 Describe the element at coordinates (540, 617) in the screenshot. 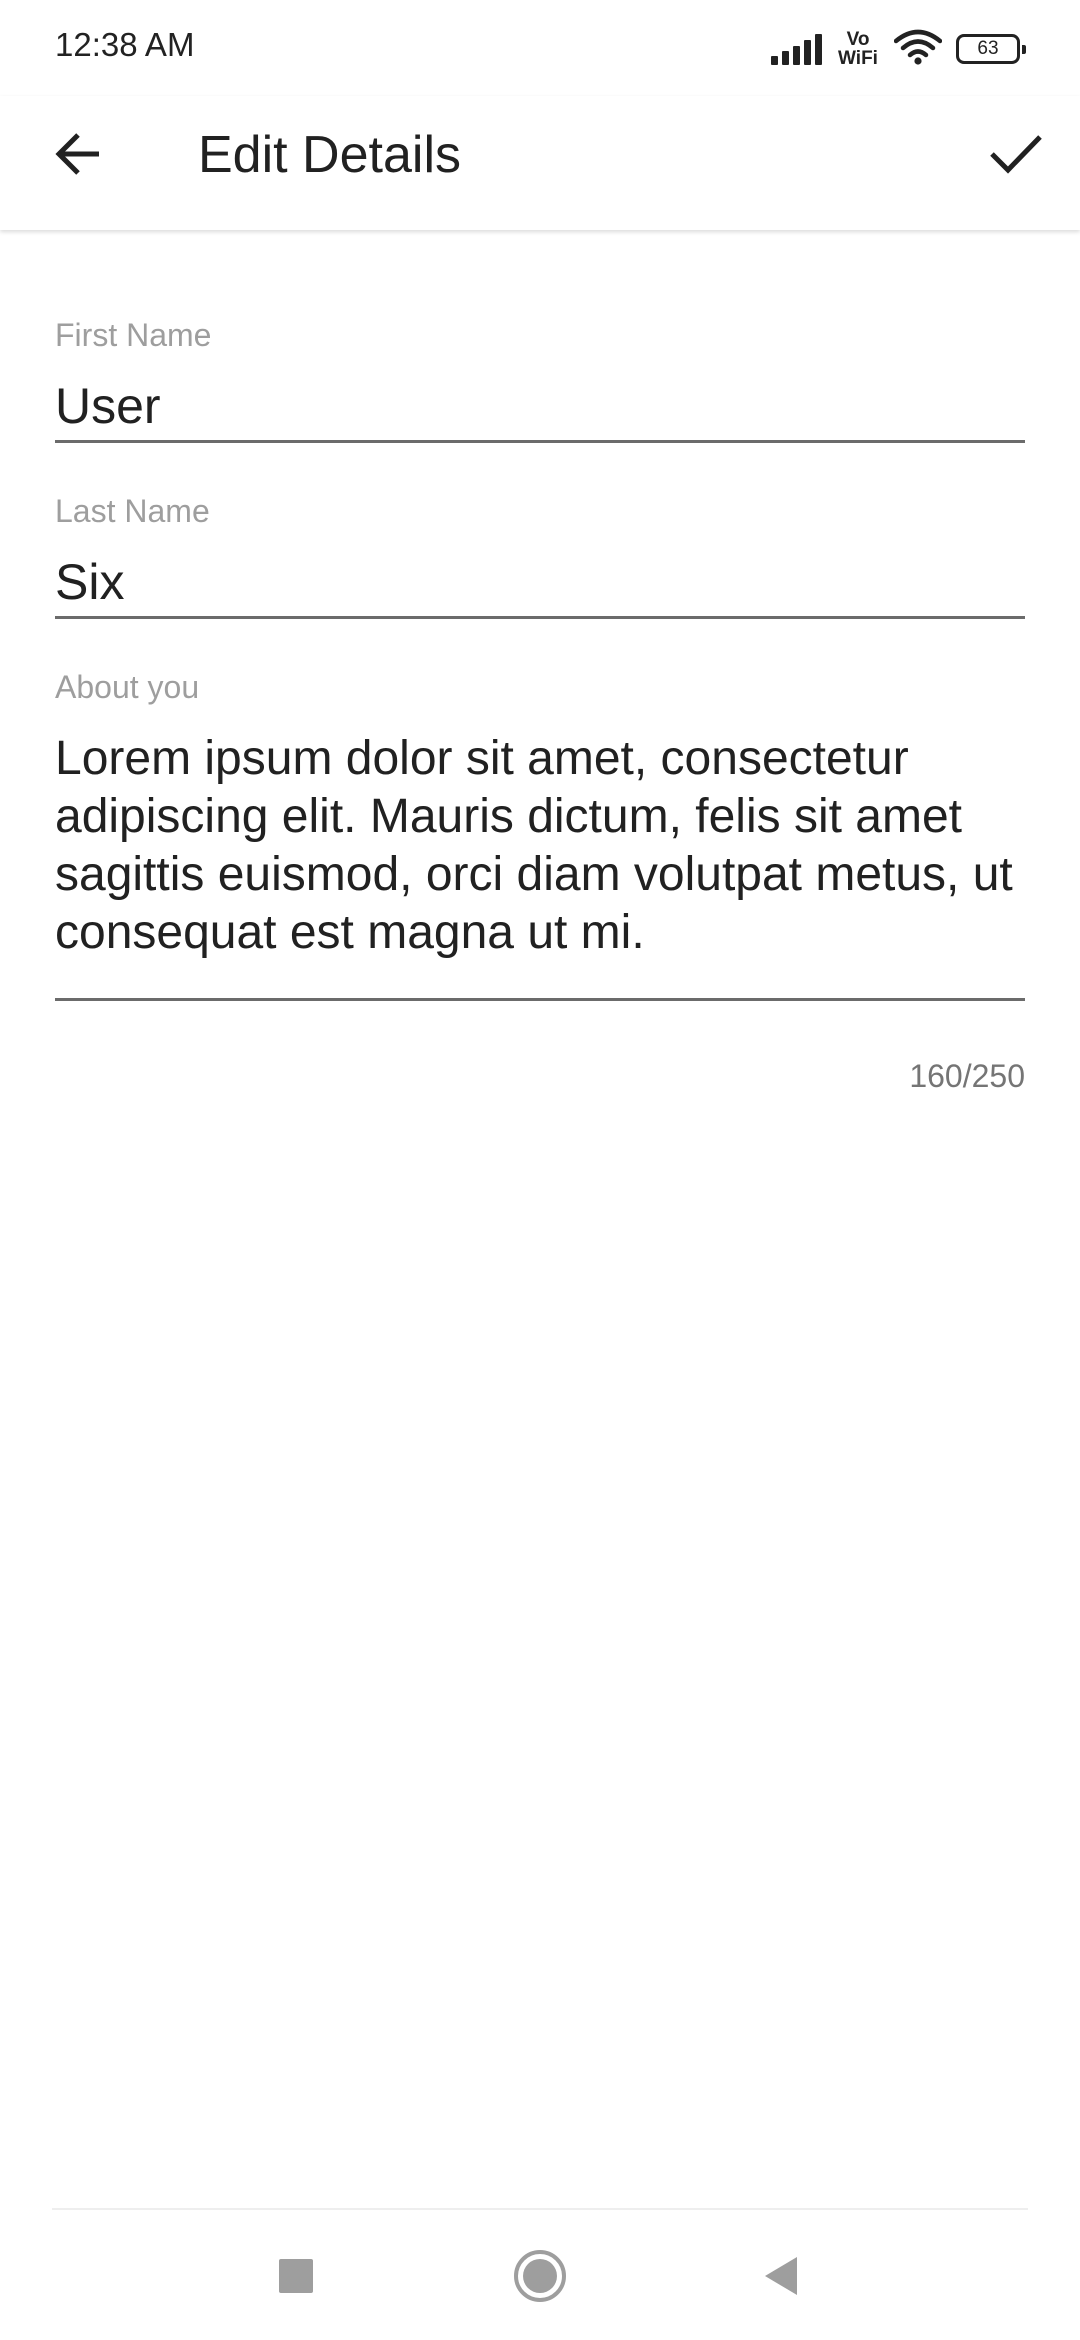

I see `last-name-underline` at that location.